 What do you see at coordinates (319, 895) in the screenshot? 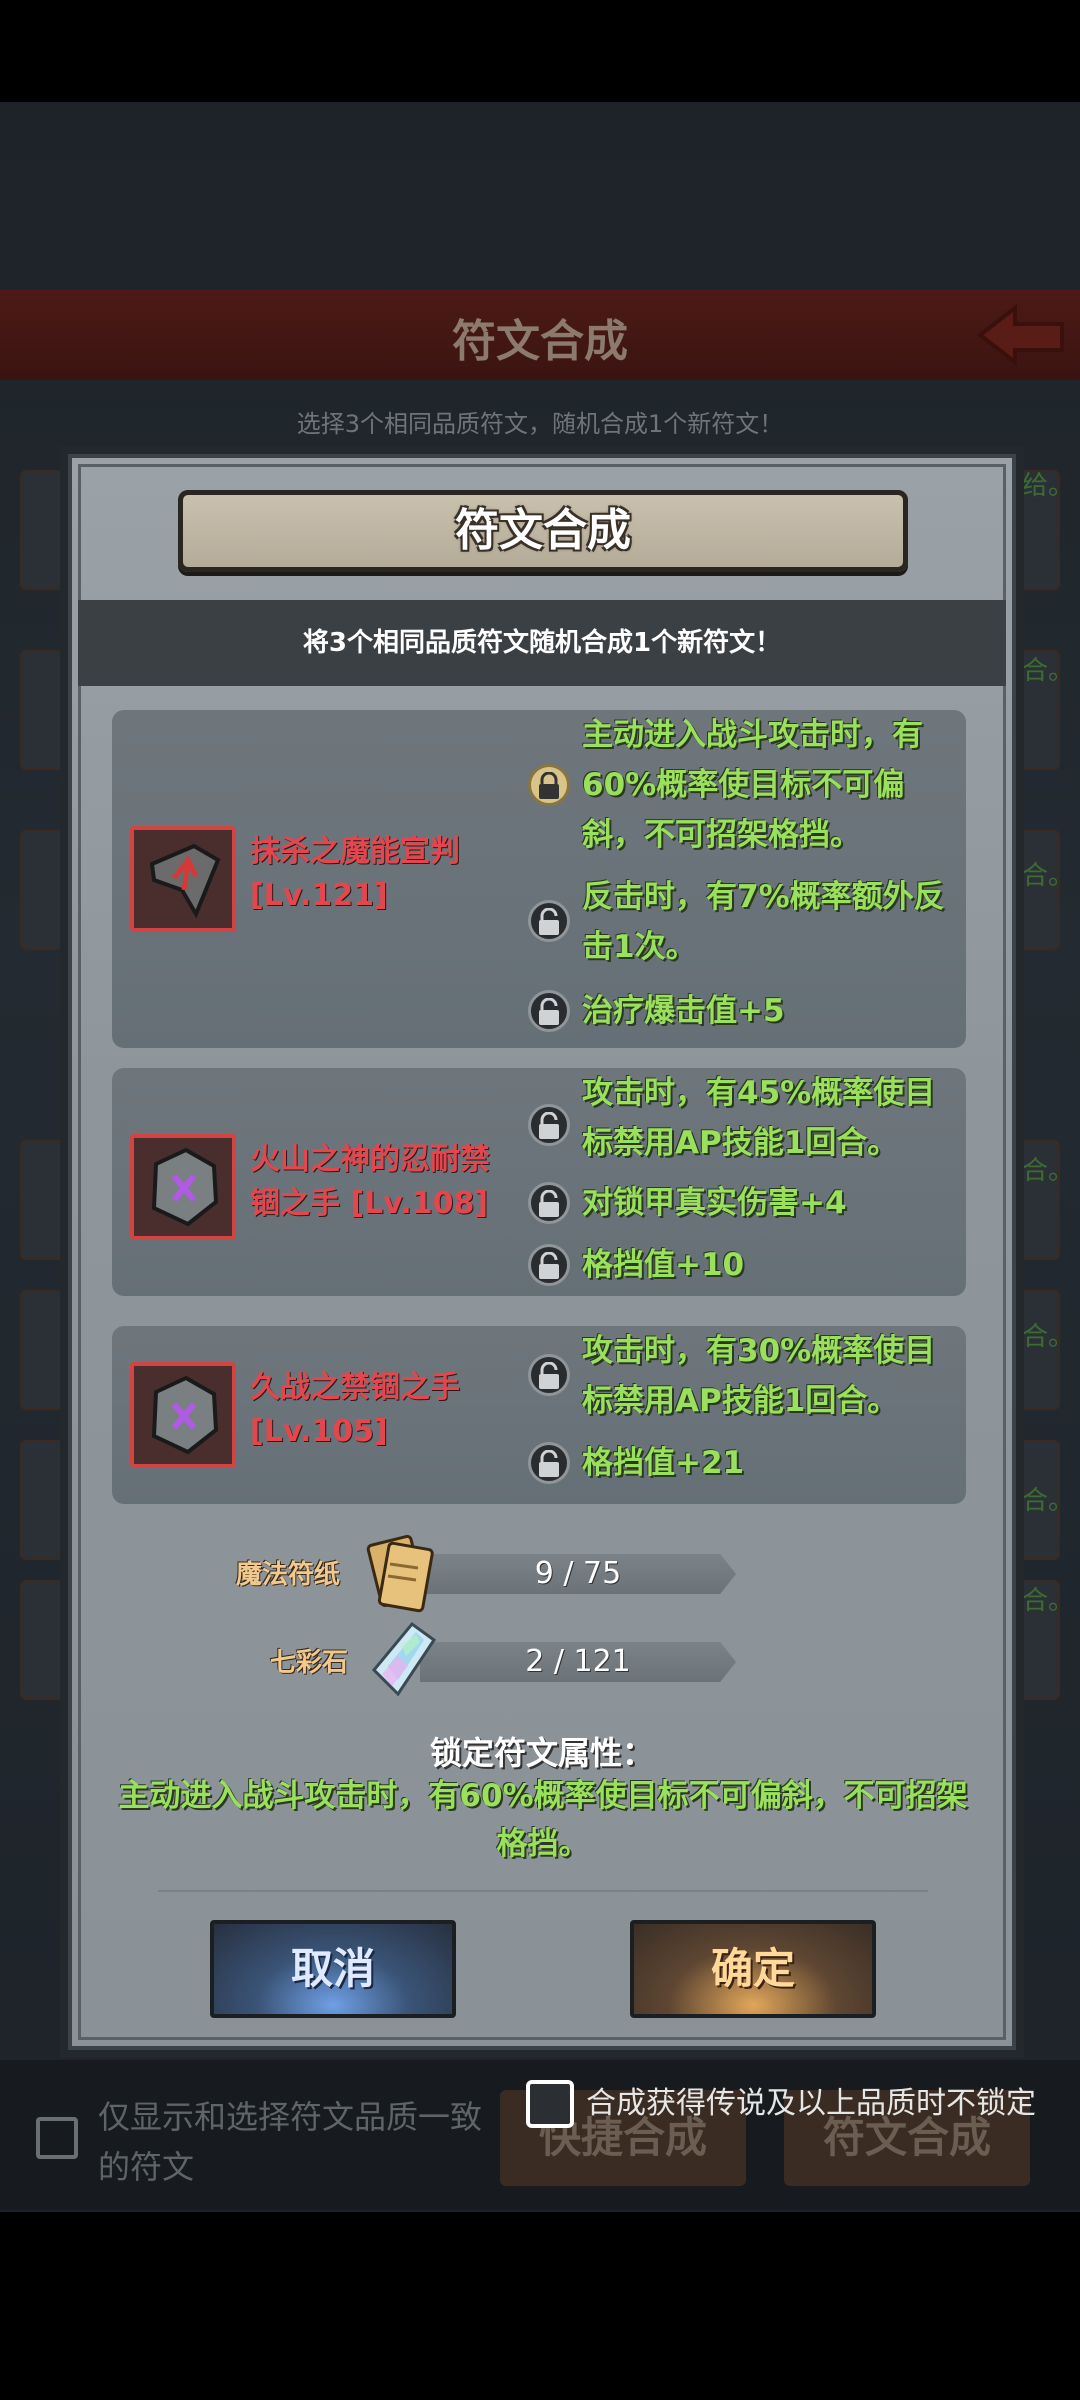
I see `rune-level: [Lv.121]` at bounding box center [319, 895].